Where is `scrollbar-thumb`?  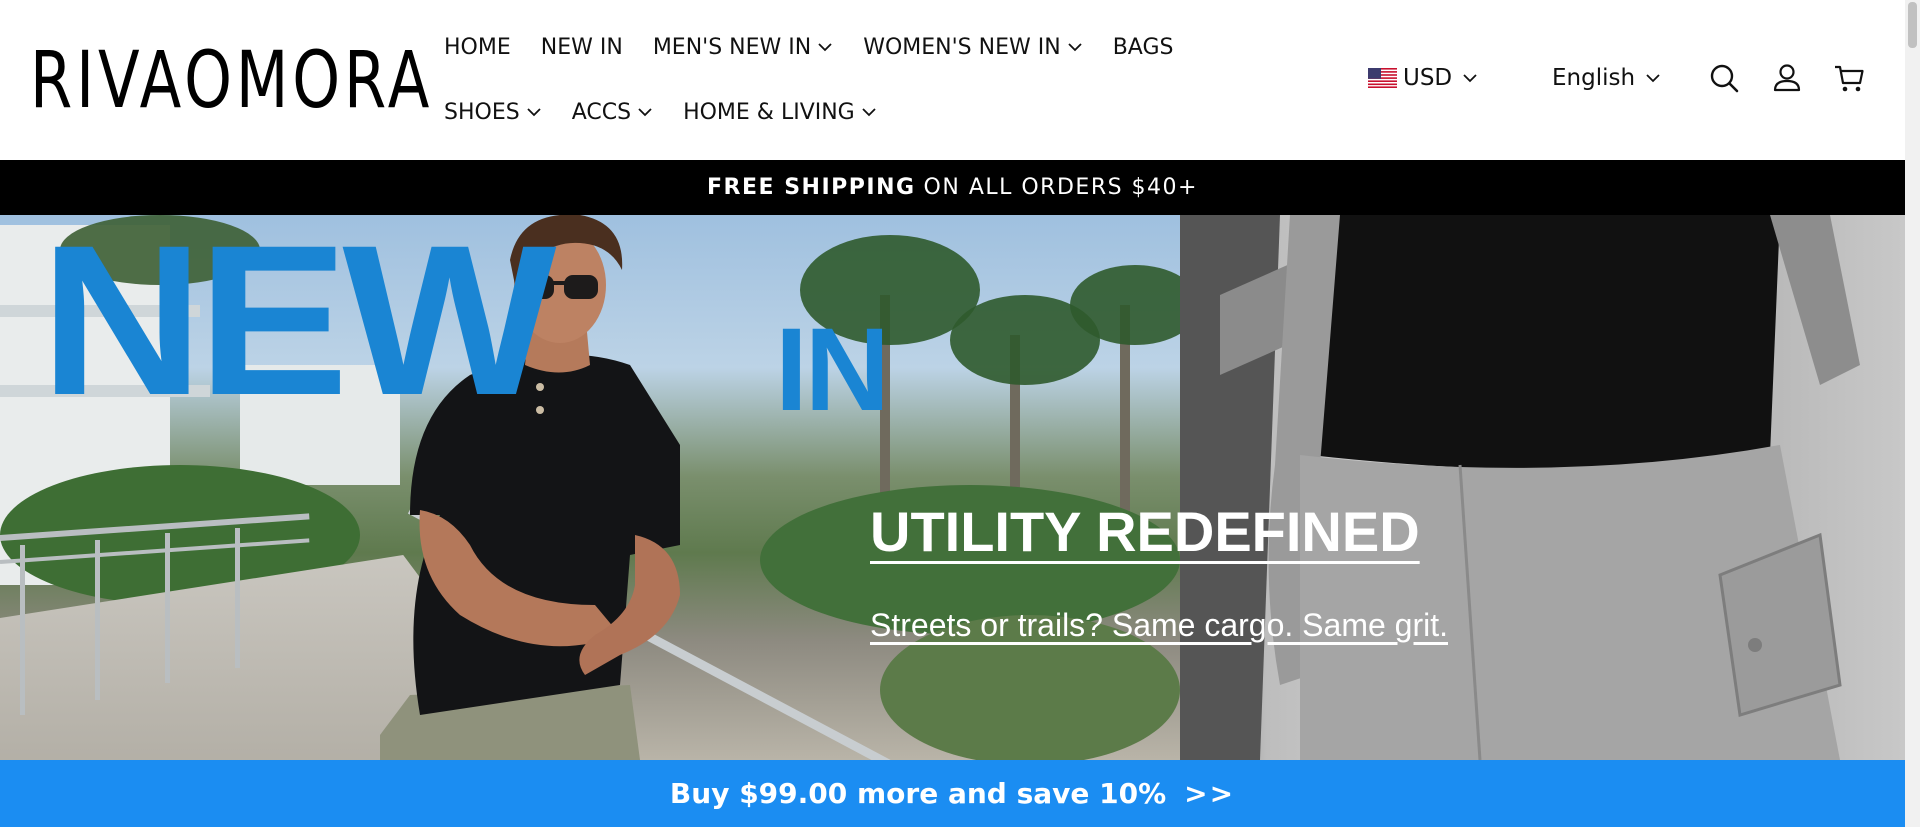
scrollbar-thumb is located at coordinates (1912, 25).